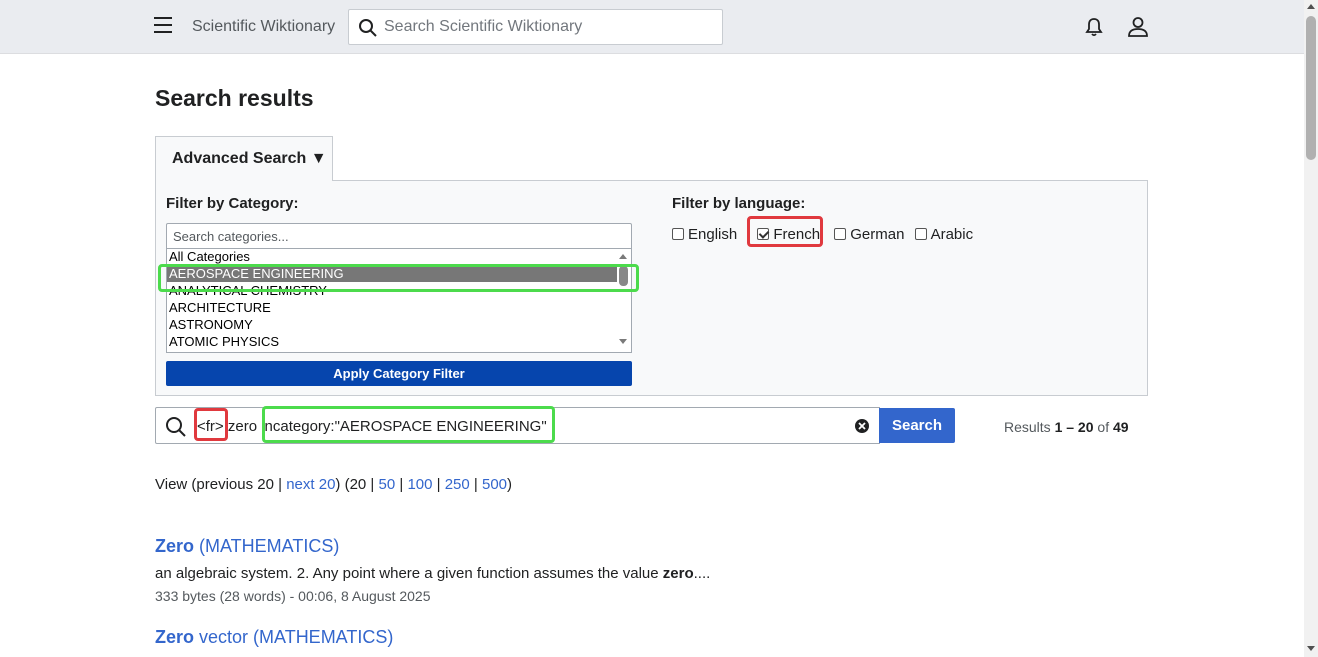 This screenshot has width=1318, height=657. Describe the element at coordinates (623, 276) in the screenshot. I see `category-scroll-thumb` at that location.